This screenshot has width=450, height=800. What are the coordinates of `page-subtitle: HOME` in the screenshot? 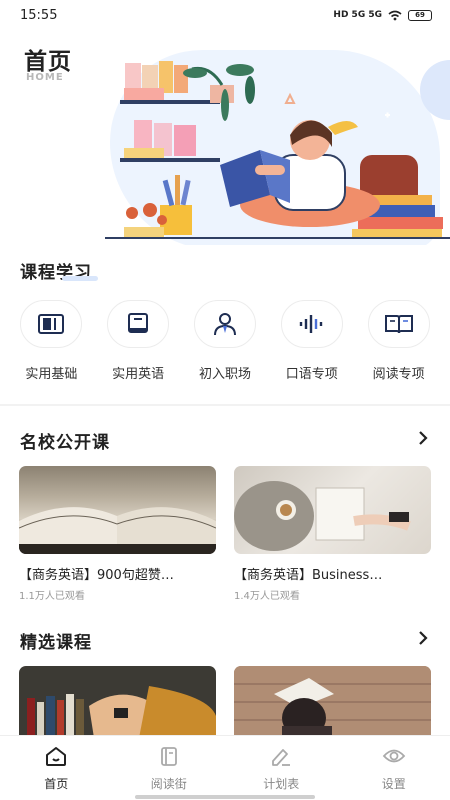 It's located at (45, 77).